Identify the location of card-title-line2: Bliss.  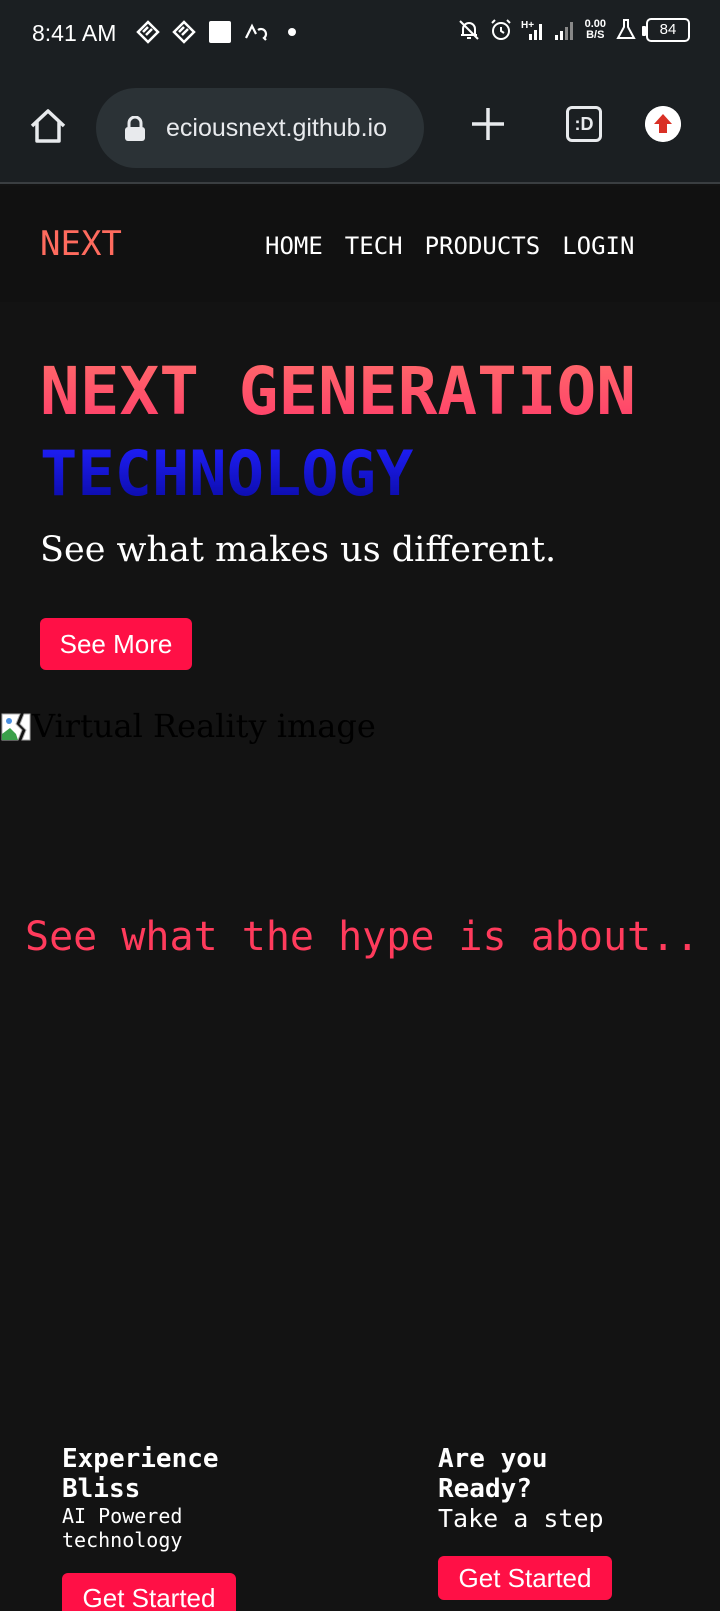
(101, 1489).